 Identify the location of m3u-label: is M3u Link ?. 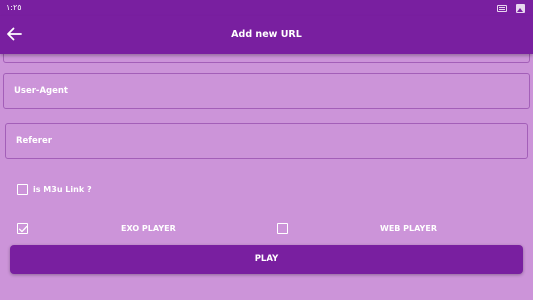
(62, 189).